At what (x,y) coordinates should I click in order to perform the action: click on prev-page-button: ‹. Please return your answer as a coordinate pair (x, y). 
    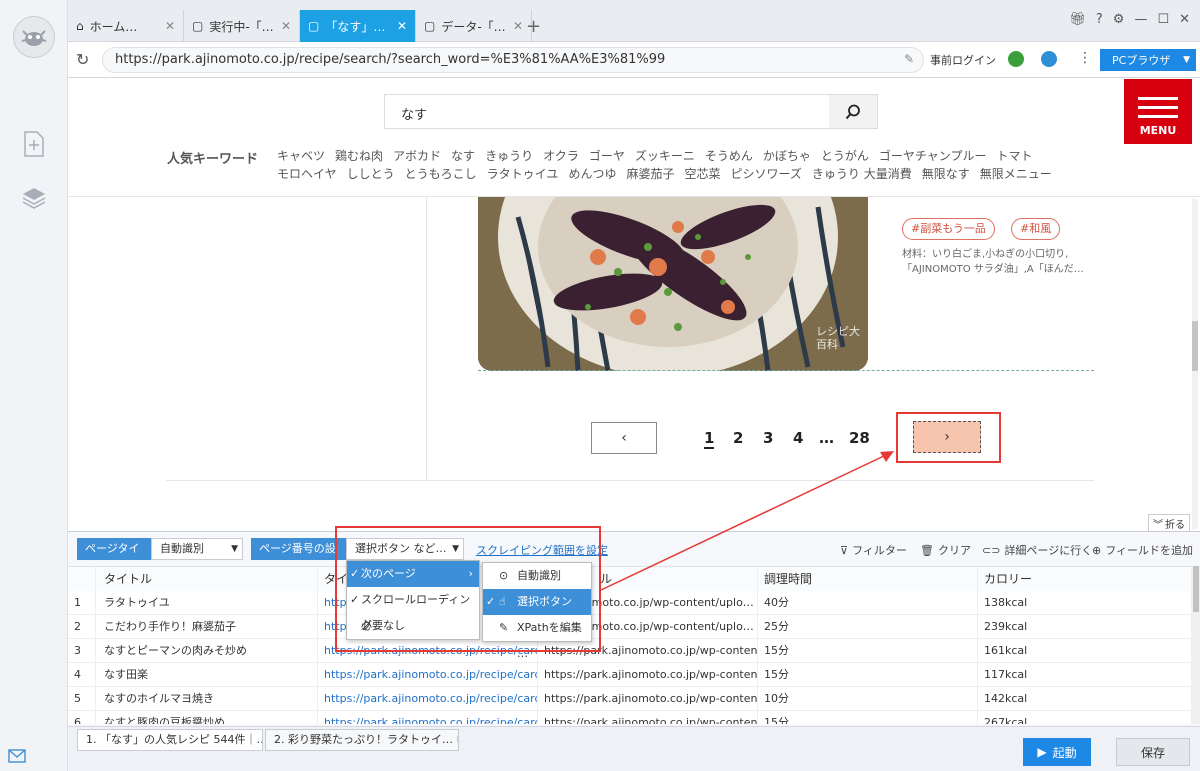
    Looking at the image, I should click on (624, 438).